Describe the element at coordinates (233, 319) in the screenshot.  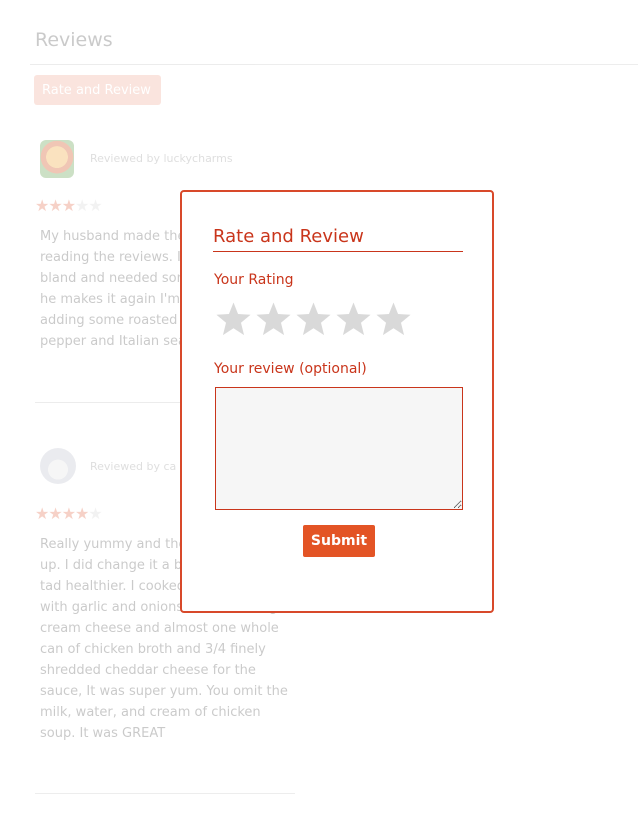
I see `star-1-icon` at that location.